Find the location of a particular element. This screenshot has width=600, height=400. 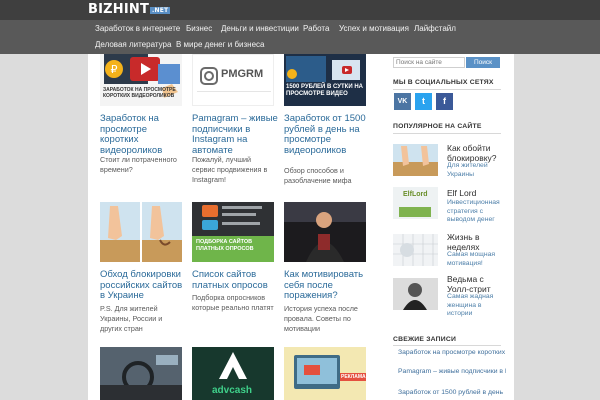

top-bar: BIZHINT .NET is located at coordinates (300, 10).